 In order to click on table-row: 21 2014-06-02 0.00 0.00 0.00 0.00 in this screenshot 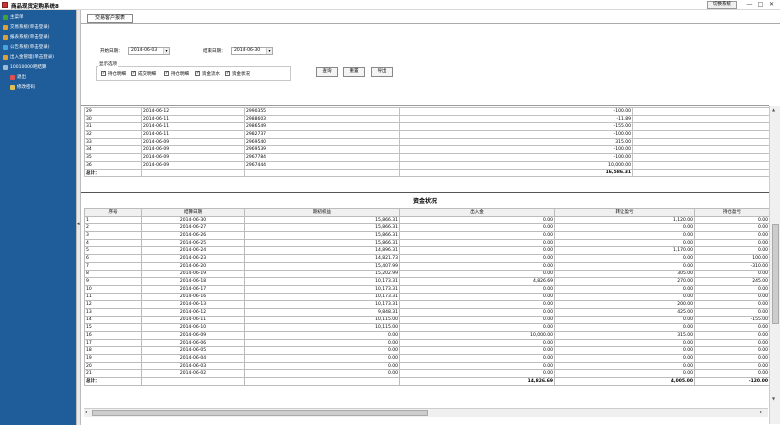, I will do `click(427, 374)`.